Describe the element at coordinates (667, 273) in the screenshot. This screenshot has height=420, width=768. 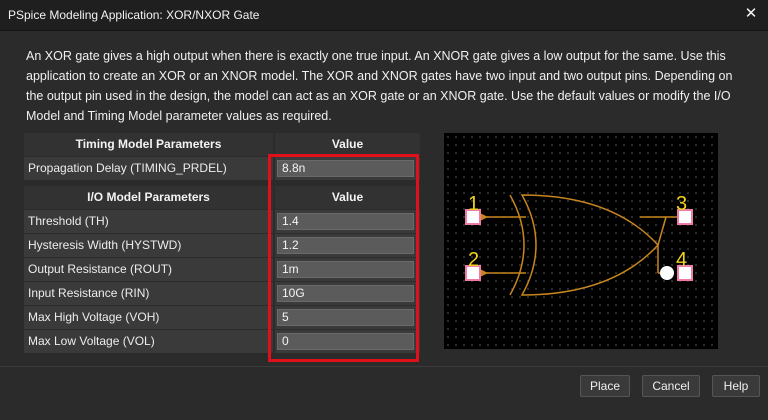
I see `output-bubble` at that location.